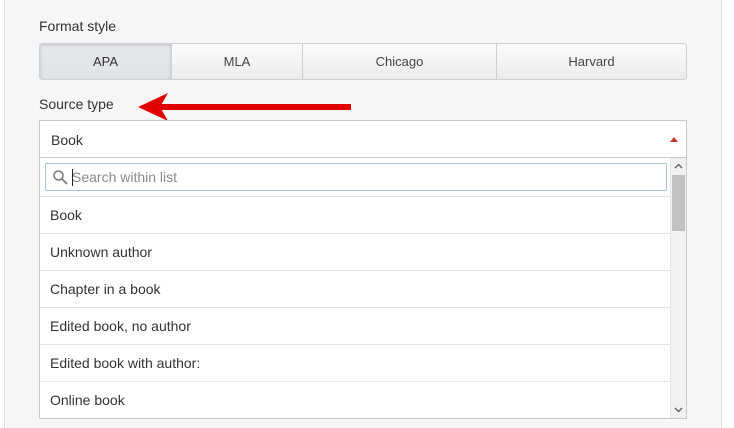 The width and height of the screenshot is (734, 428). What do you see at coordinates (355, 362) in the screenshot?
I see `list-item: Edited book with author:` at bounding box center [355, 362].